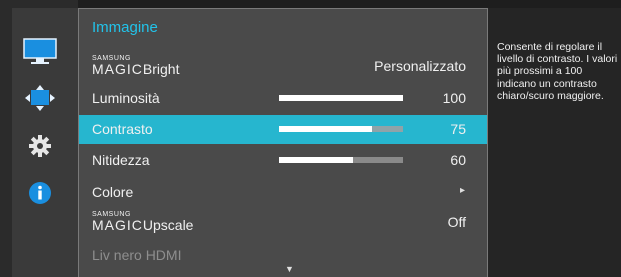 The image size is (621, 277). Describe the element at coordinates (40, 146) in the screenshot. I see `gear-icon` at that location.